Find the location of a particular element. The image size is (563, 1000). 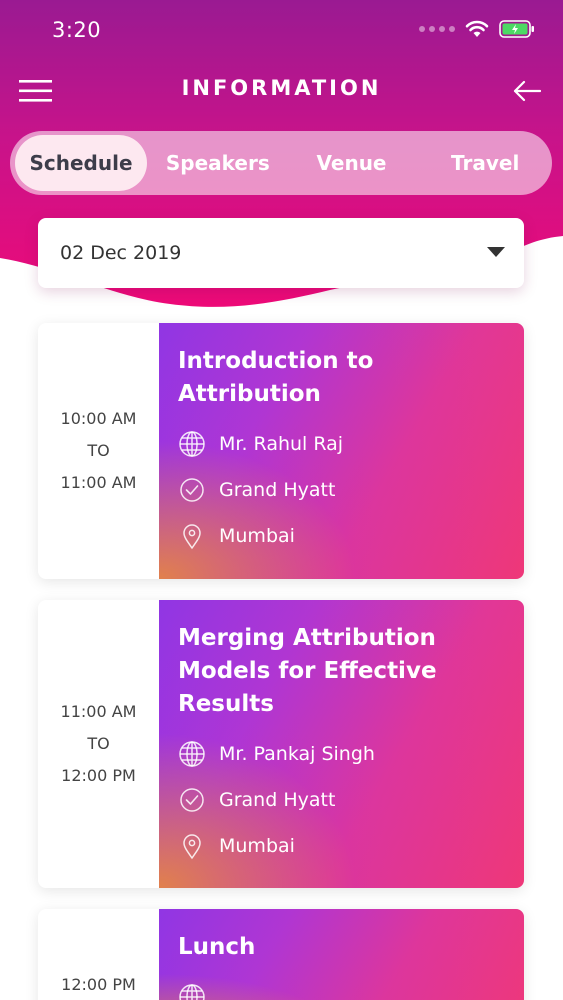

wifi-icon is located at coordinates (477, 28).